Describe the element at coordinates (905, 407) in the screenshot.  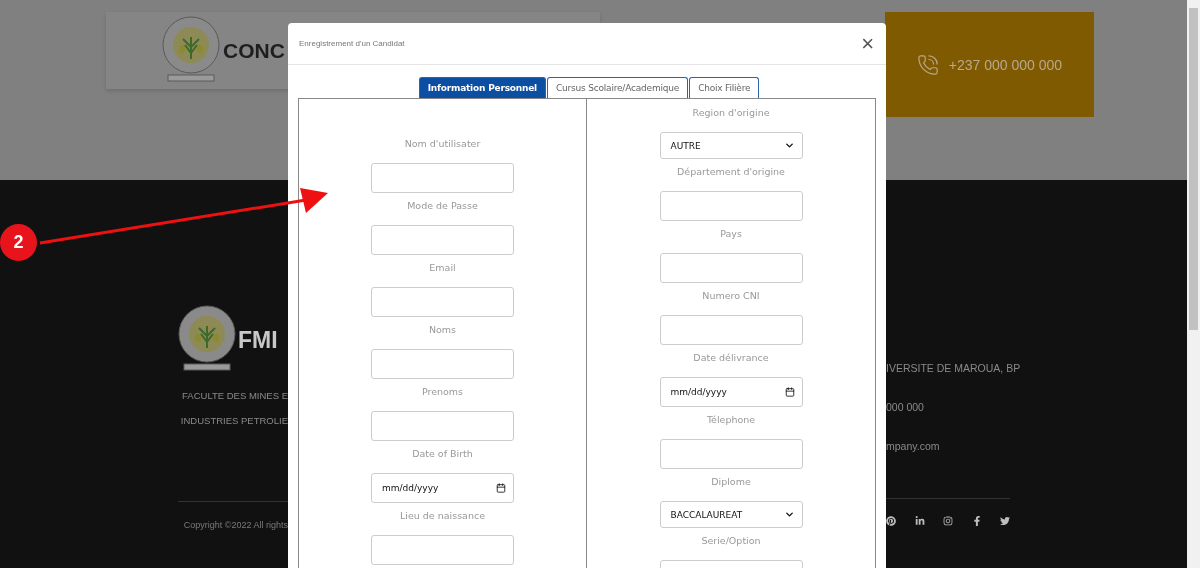
I see `contact-text: 000 000` at that location.